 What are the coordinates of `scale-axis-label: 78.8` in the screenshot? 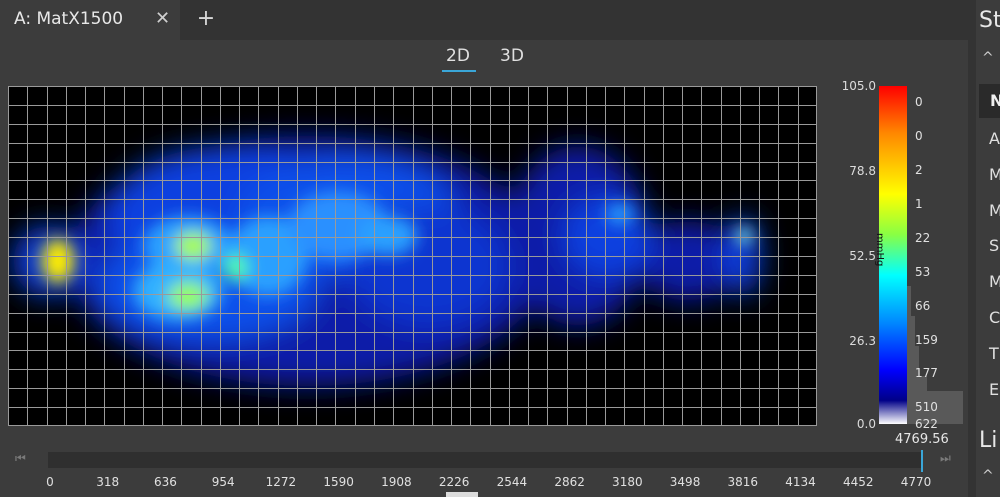 It's located at (862, 171).